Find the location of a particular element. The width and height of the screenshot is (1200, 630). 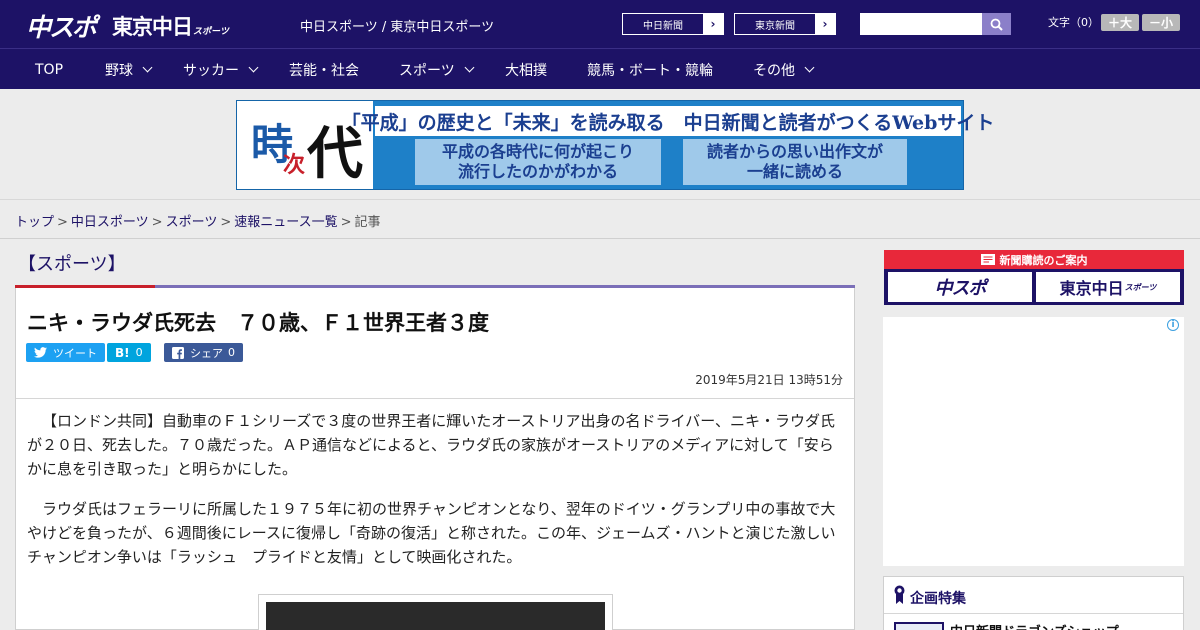

nav-item-other: その他 is located at coordinates (784, 69).